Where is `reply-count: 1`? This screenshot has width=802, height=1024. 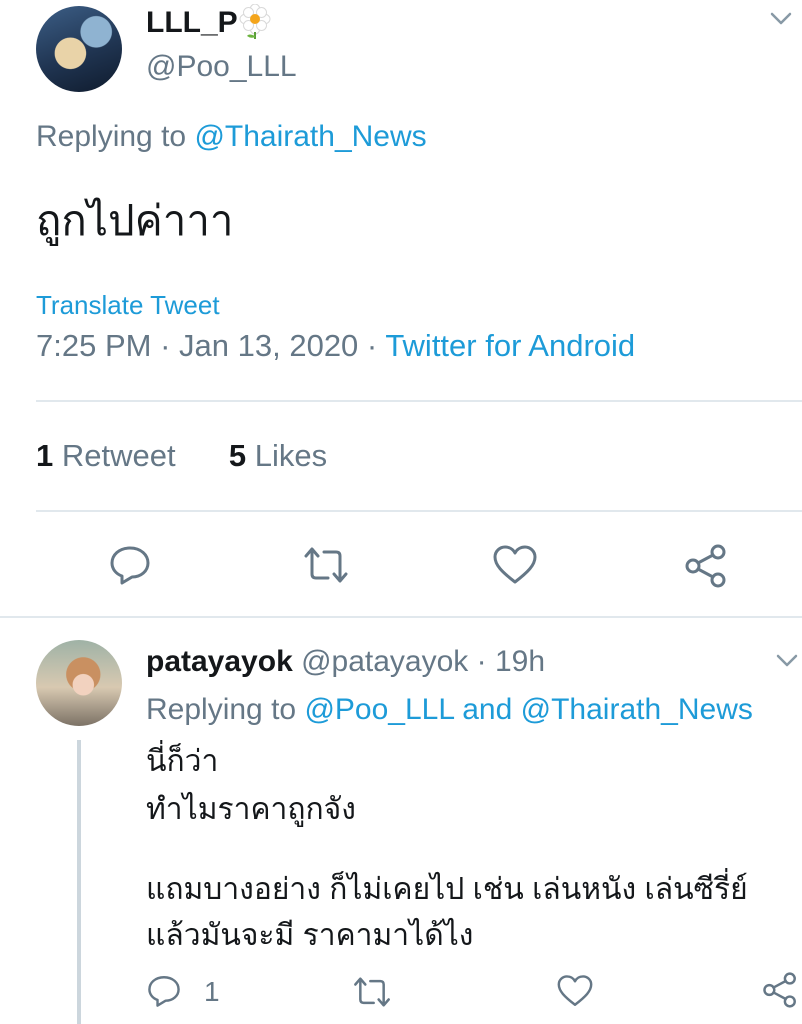 reply-count: 1 is located at coordinates (212, 991).